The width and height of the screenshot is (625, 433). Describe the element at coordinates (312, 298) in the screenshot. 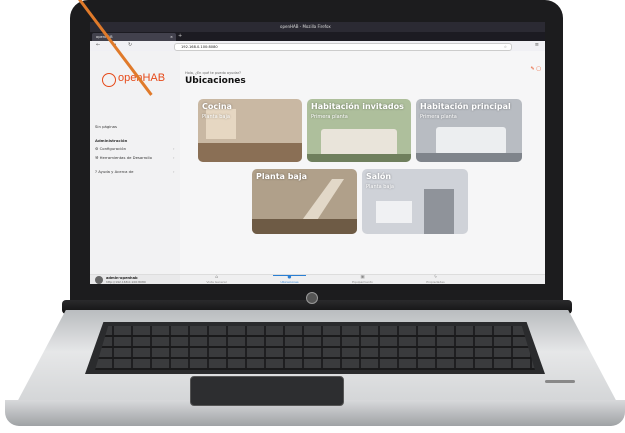

I see `power-button` at that location.